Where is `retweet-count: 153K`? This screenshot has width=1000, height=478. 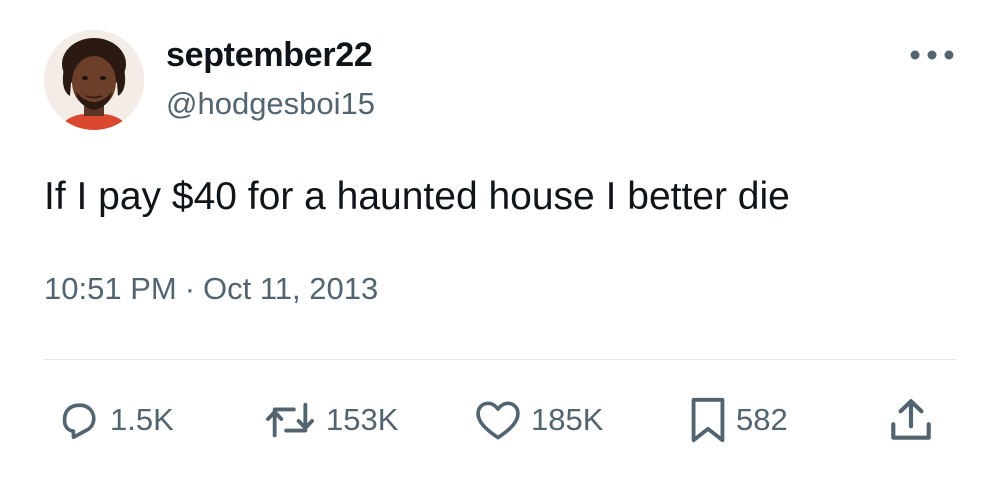 retweet-count: 153K is located at coordinates (362, 419).